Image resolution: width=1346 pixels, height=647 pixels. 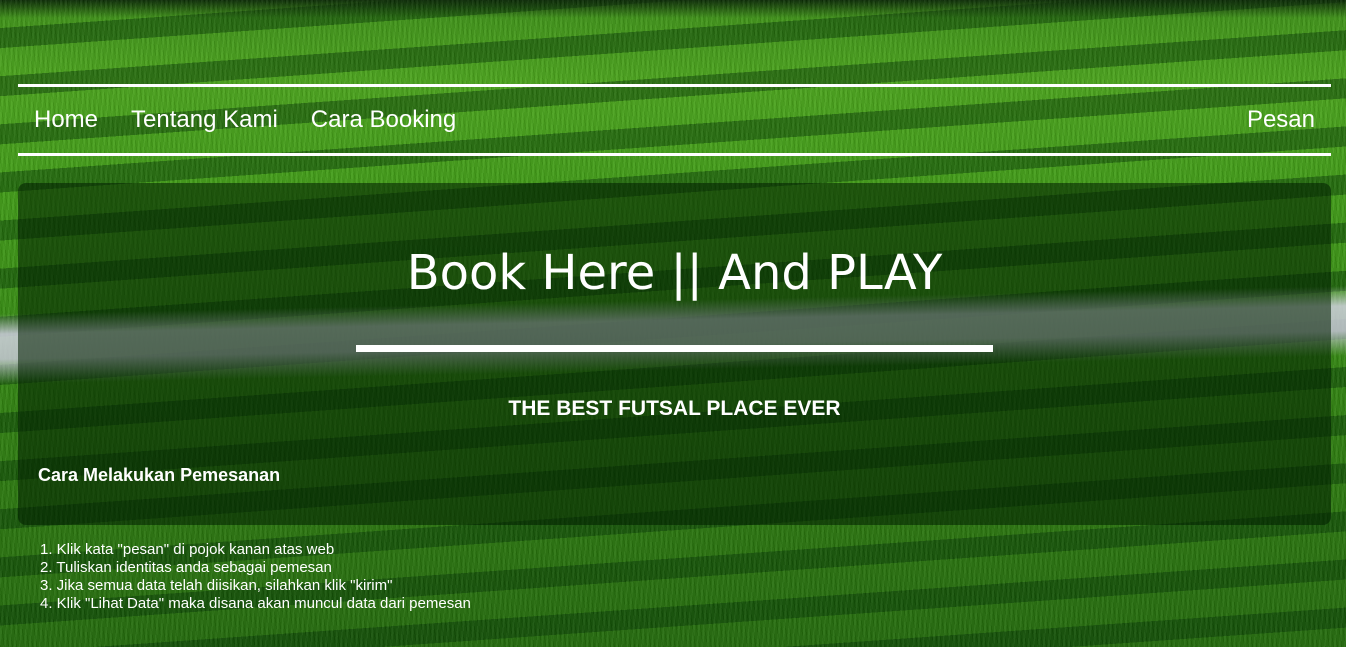 What do you see at coordinates (159, 475) in the screenshot?
I see `steps-heading: Cara Melakukan Pemesanan` at bounding box center [159, 475].